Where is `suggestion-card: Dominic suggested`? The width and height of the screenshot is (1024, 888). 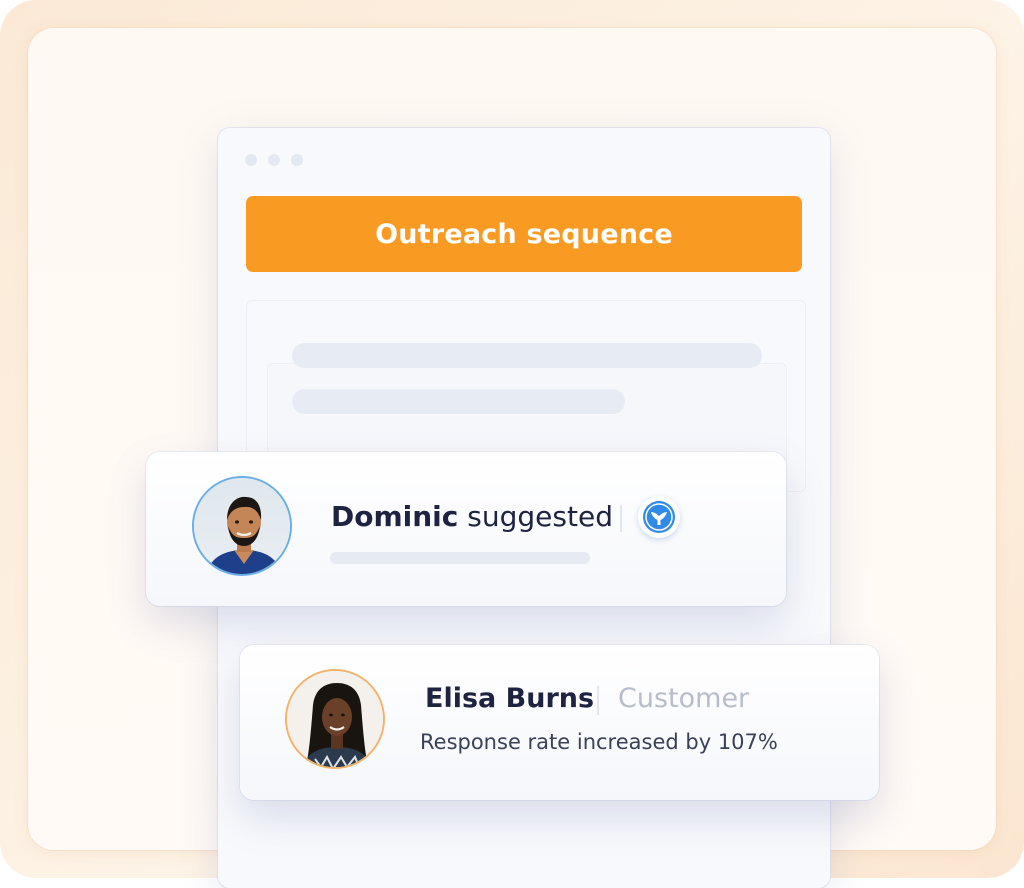 suggestion-card: Dominic suggested is located at coordinates (466, 529).